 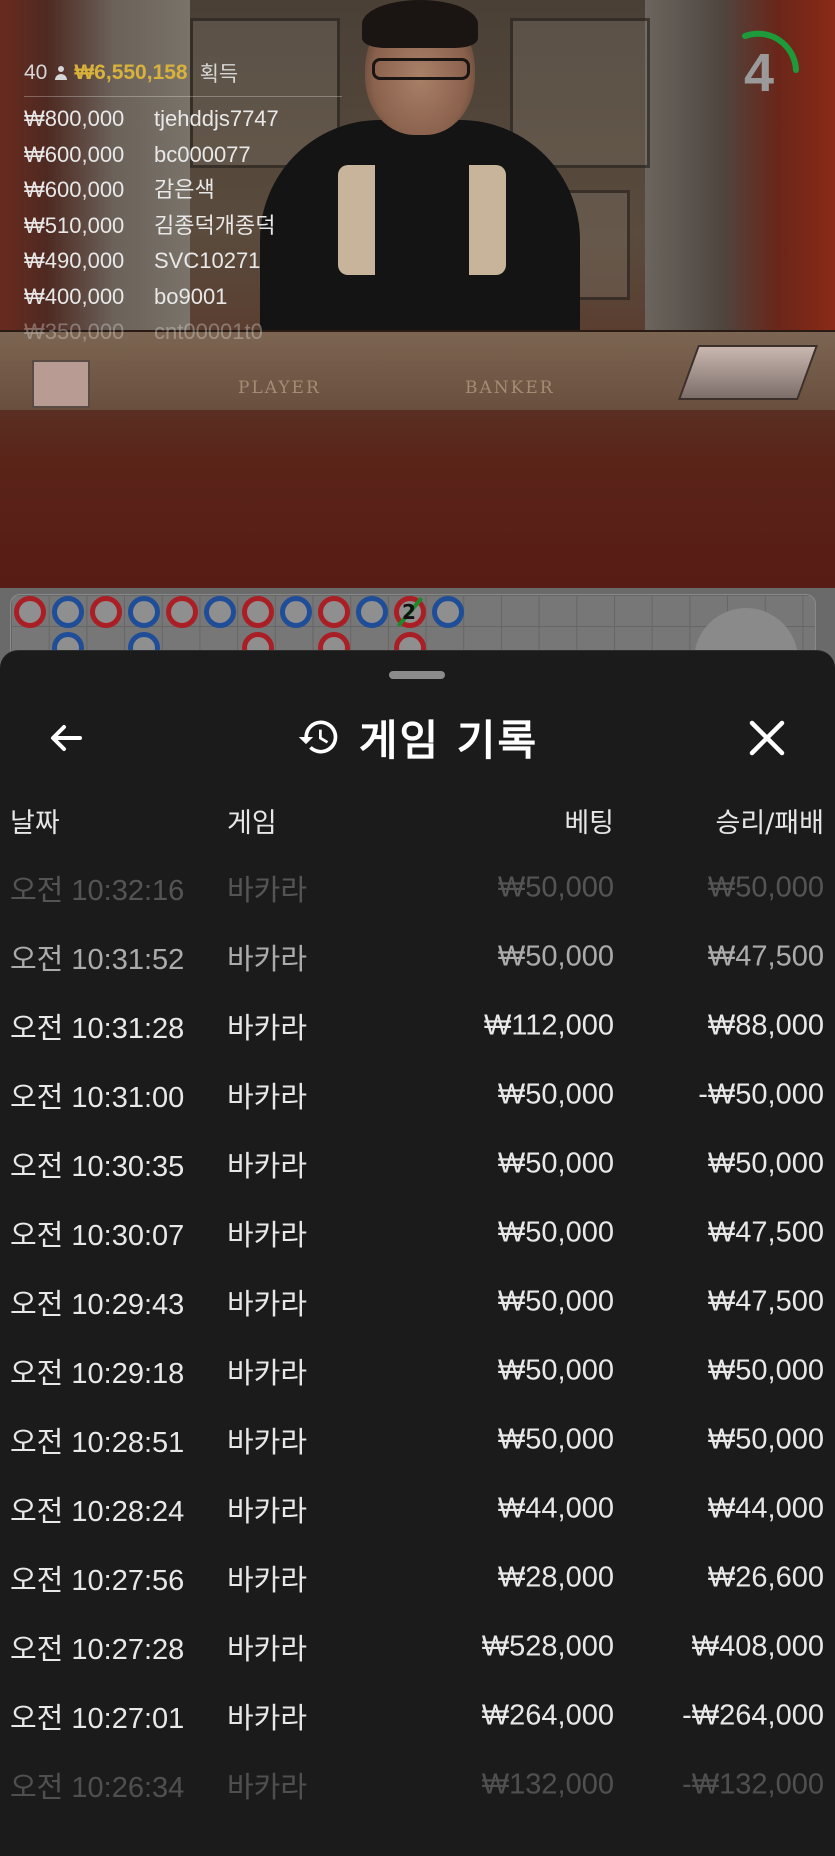 What do you see at coordinates (761, 1094) in the screenshot?
I see `row-result: -₩50,000` at bounding box center [761, 1094].